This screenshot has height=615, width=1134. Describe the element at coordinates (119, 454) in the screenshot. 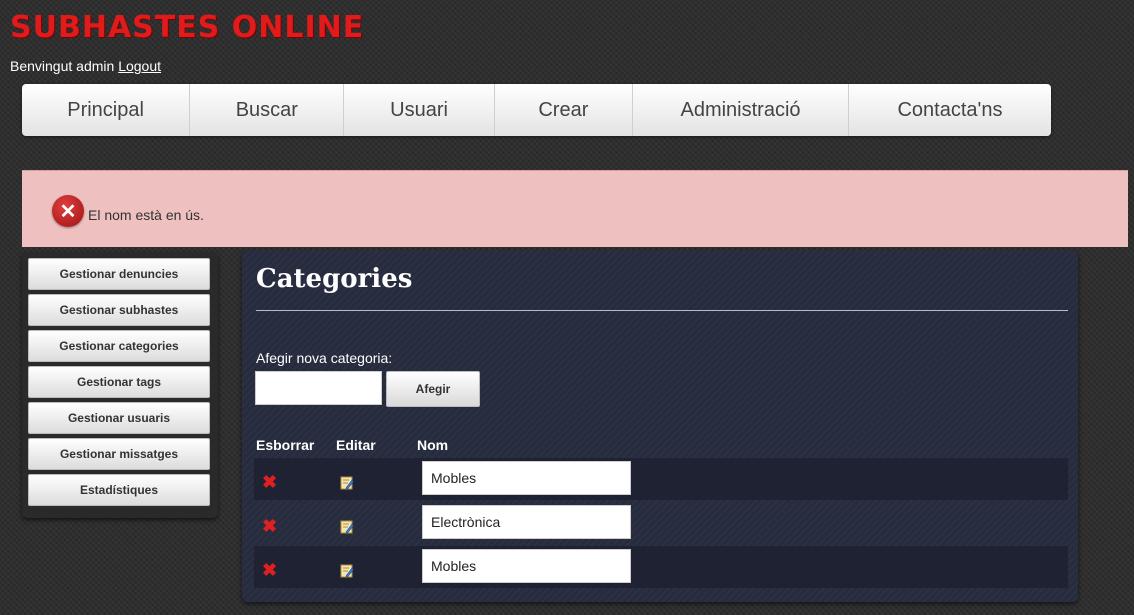

I see `sidebar-item-gestionar-missatges: Gestionar missatges` at that location.